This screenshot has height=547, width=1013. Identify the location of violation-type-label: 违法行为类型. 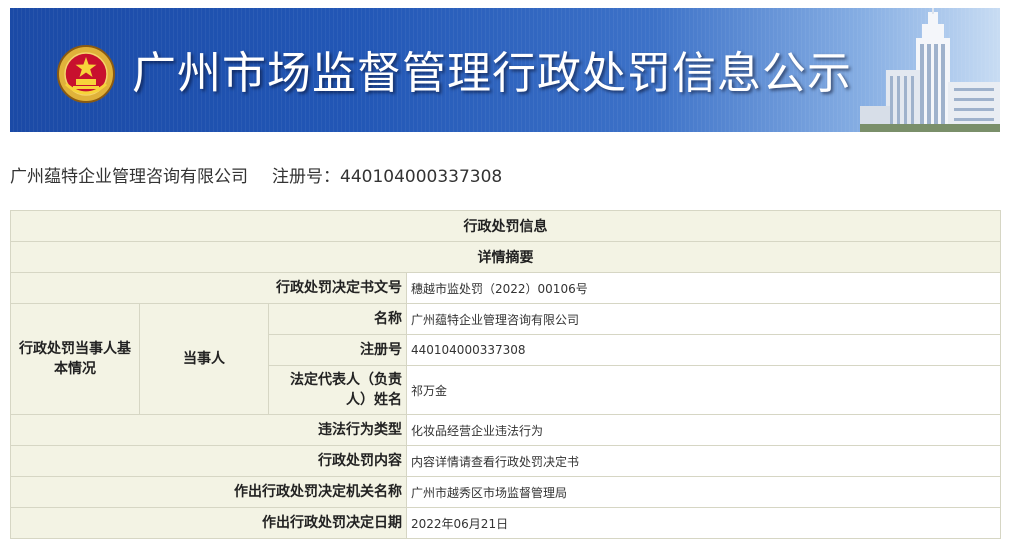
(208, 430).